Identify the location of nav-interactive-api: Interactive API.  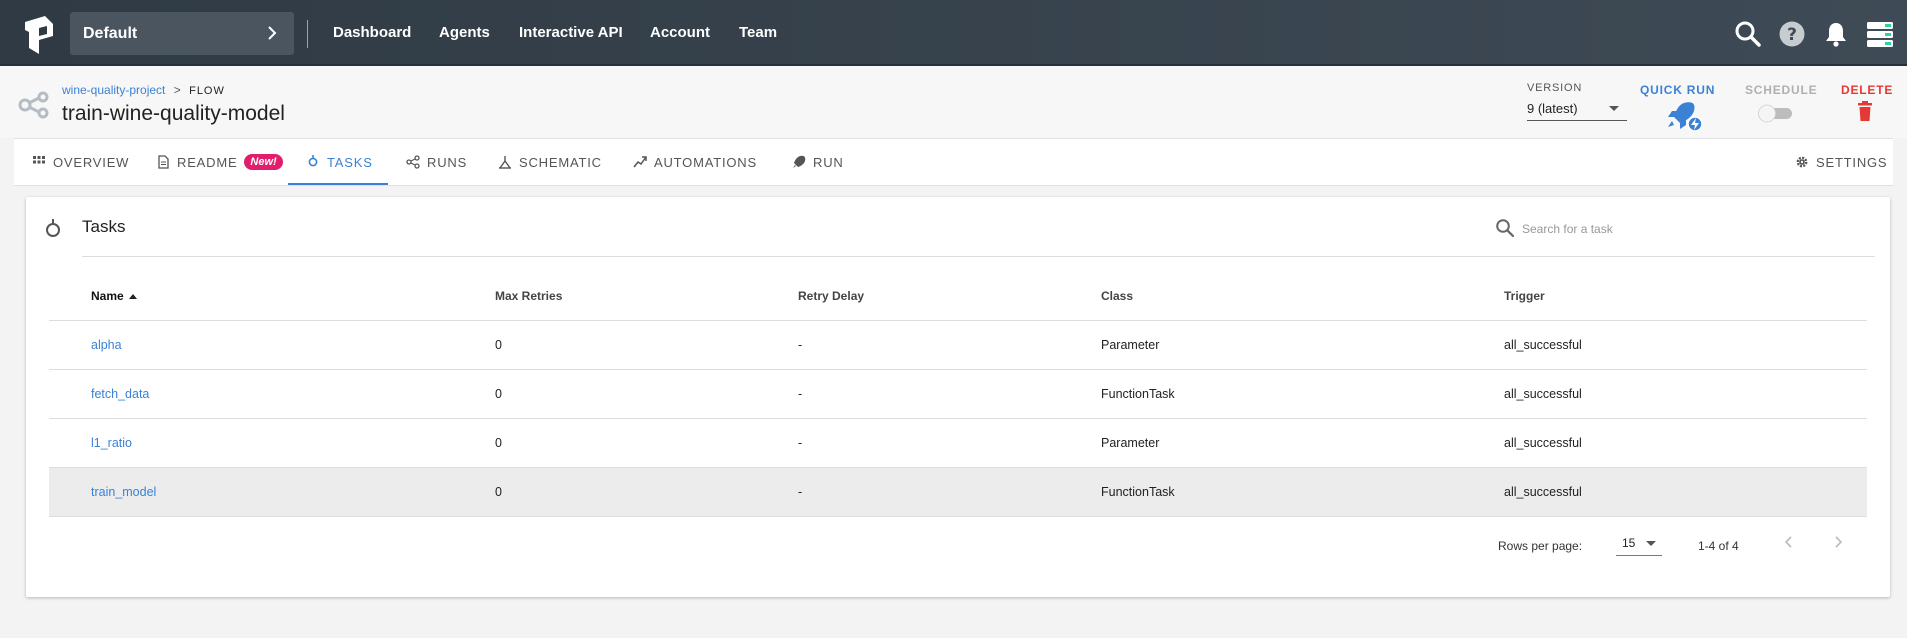
(571, 33).